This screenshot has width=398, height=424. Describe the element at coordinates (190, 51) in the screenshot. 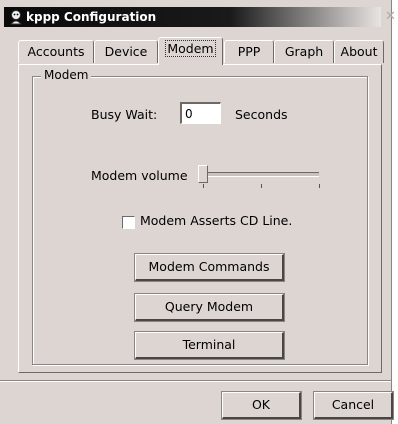

I see `tab-modem: Modem` at that location.